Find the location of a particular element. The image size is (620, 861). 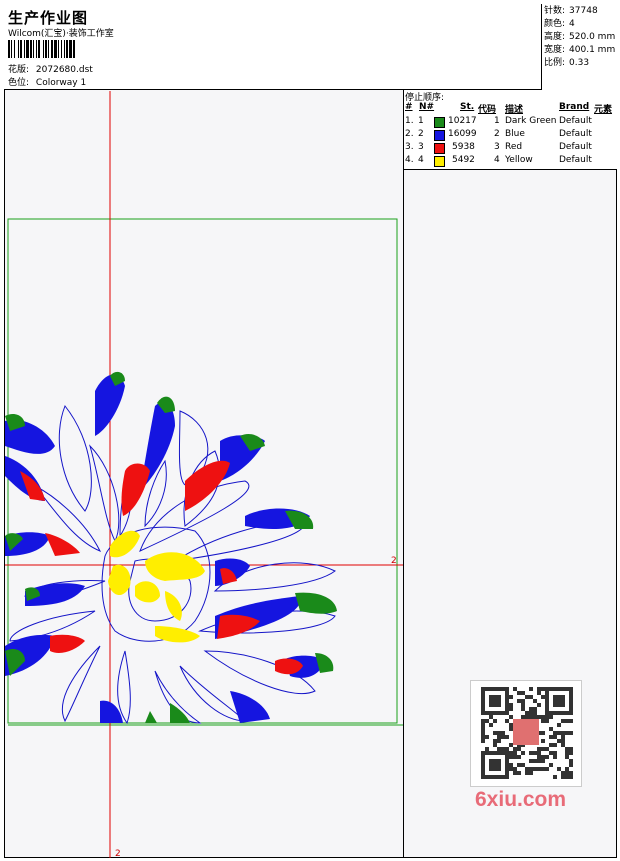

qr-code-watermark is located at coordinates (526, 733).